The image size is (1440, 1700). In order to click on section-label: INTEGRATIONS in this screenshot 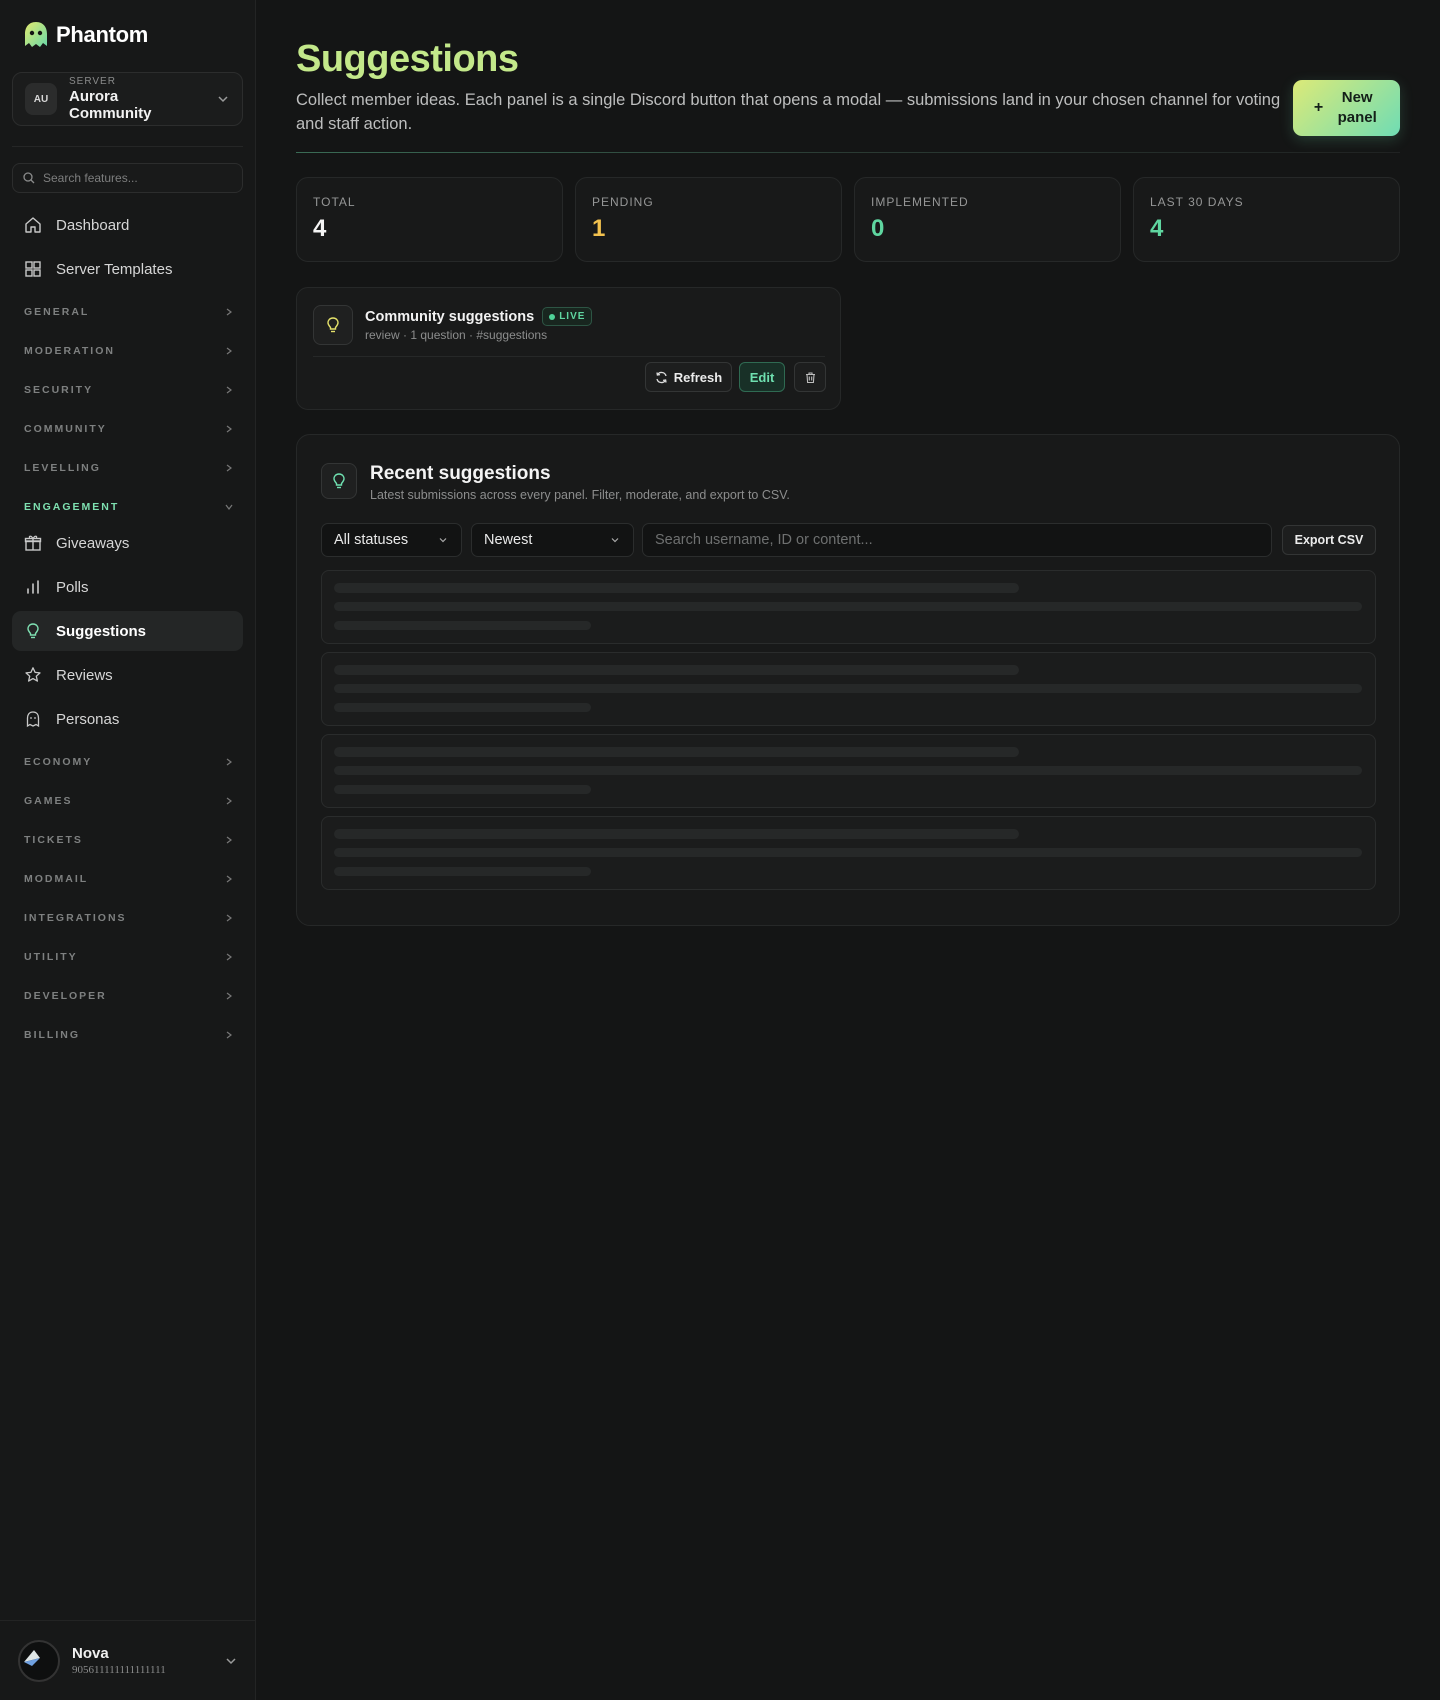, I will do `click(75, 918)`.